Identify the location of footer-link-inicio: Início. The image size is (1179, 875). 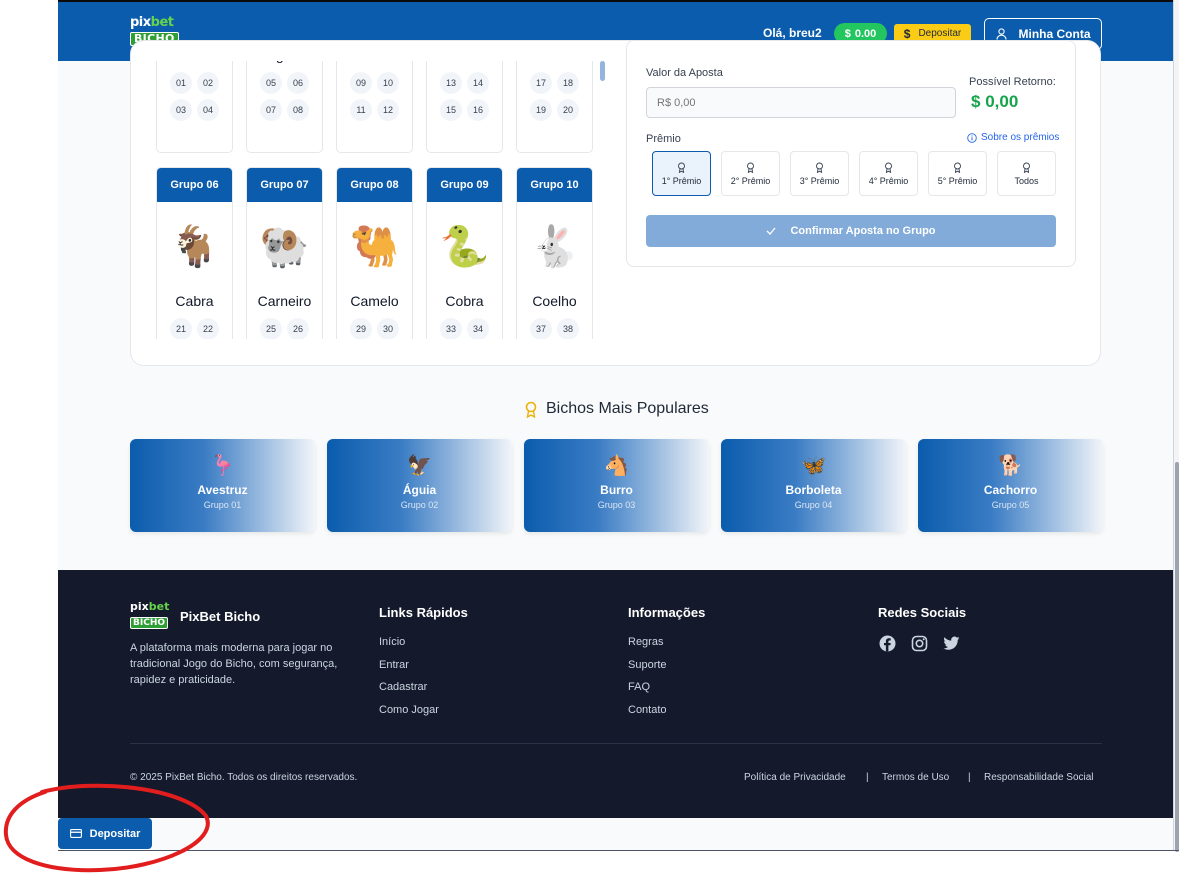
(392, 642).